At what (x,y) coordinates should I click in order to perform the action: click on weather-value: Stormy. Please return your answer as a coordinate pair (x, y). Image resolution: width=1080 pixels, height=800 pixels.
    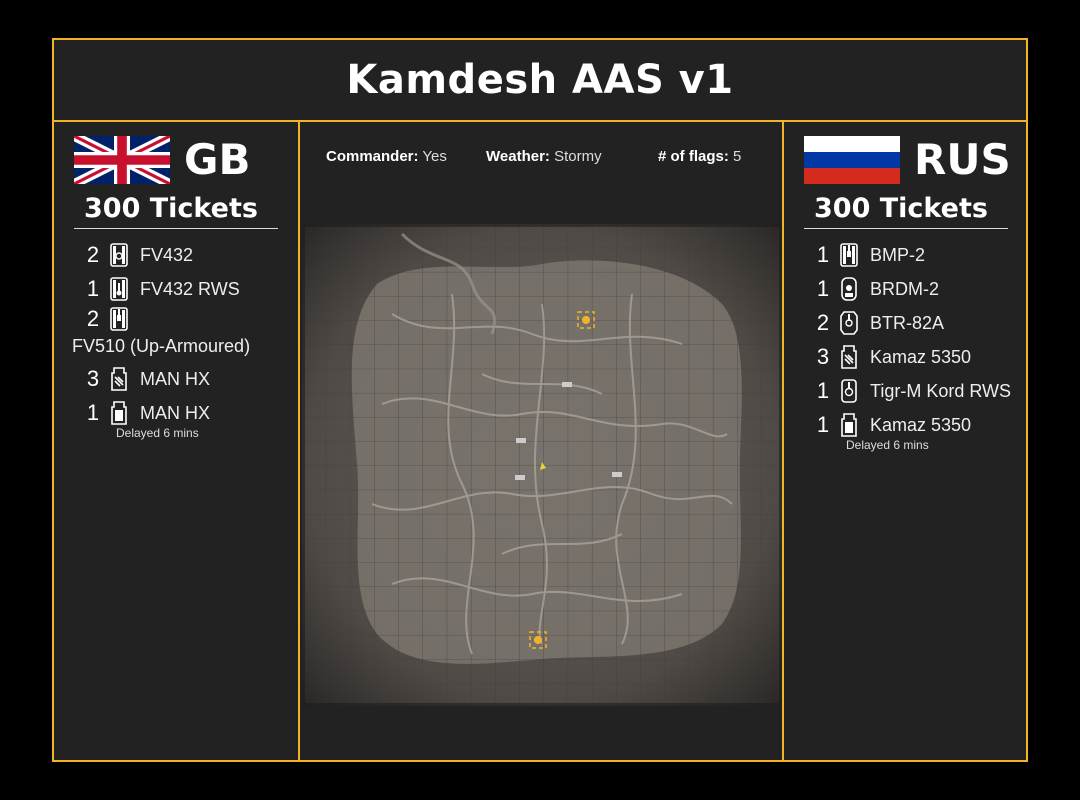
    Looking at the image, I should click on (578, 156).